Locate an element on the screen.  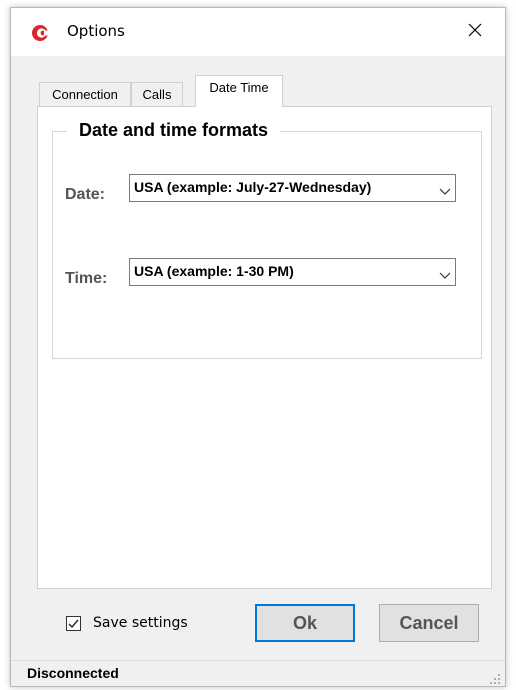
close-button is located at coordinates (475, 32).